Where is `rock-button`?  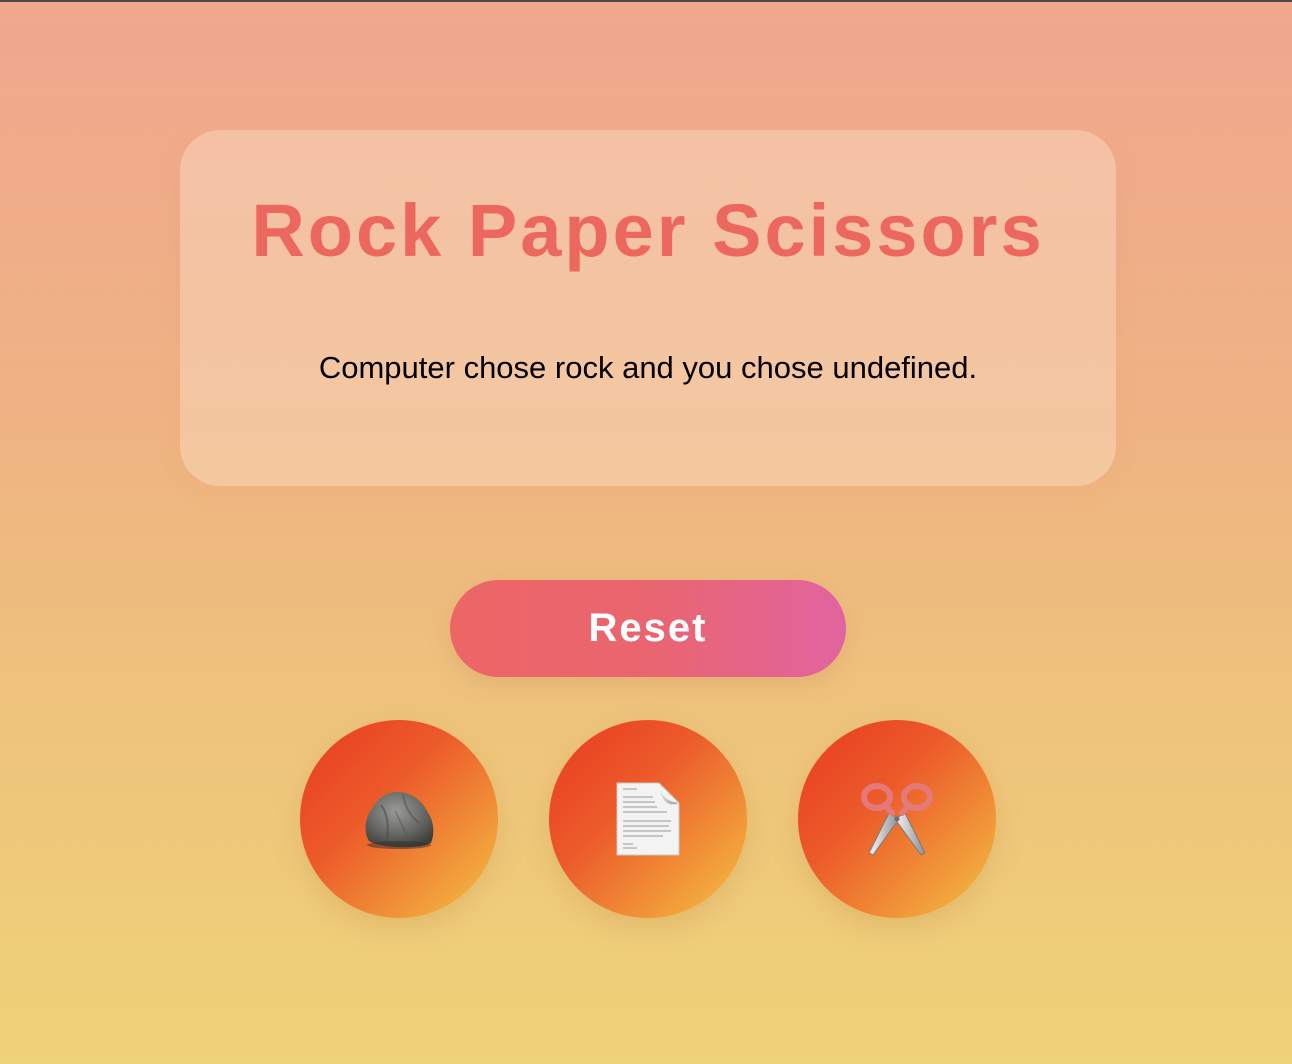 rock-button is located at coordinates (399, 819).